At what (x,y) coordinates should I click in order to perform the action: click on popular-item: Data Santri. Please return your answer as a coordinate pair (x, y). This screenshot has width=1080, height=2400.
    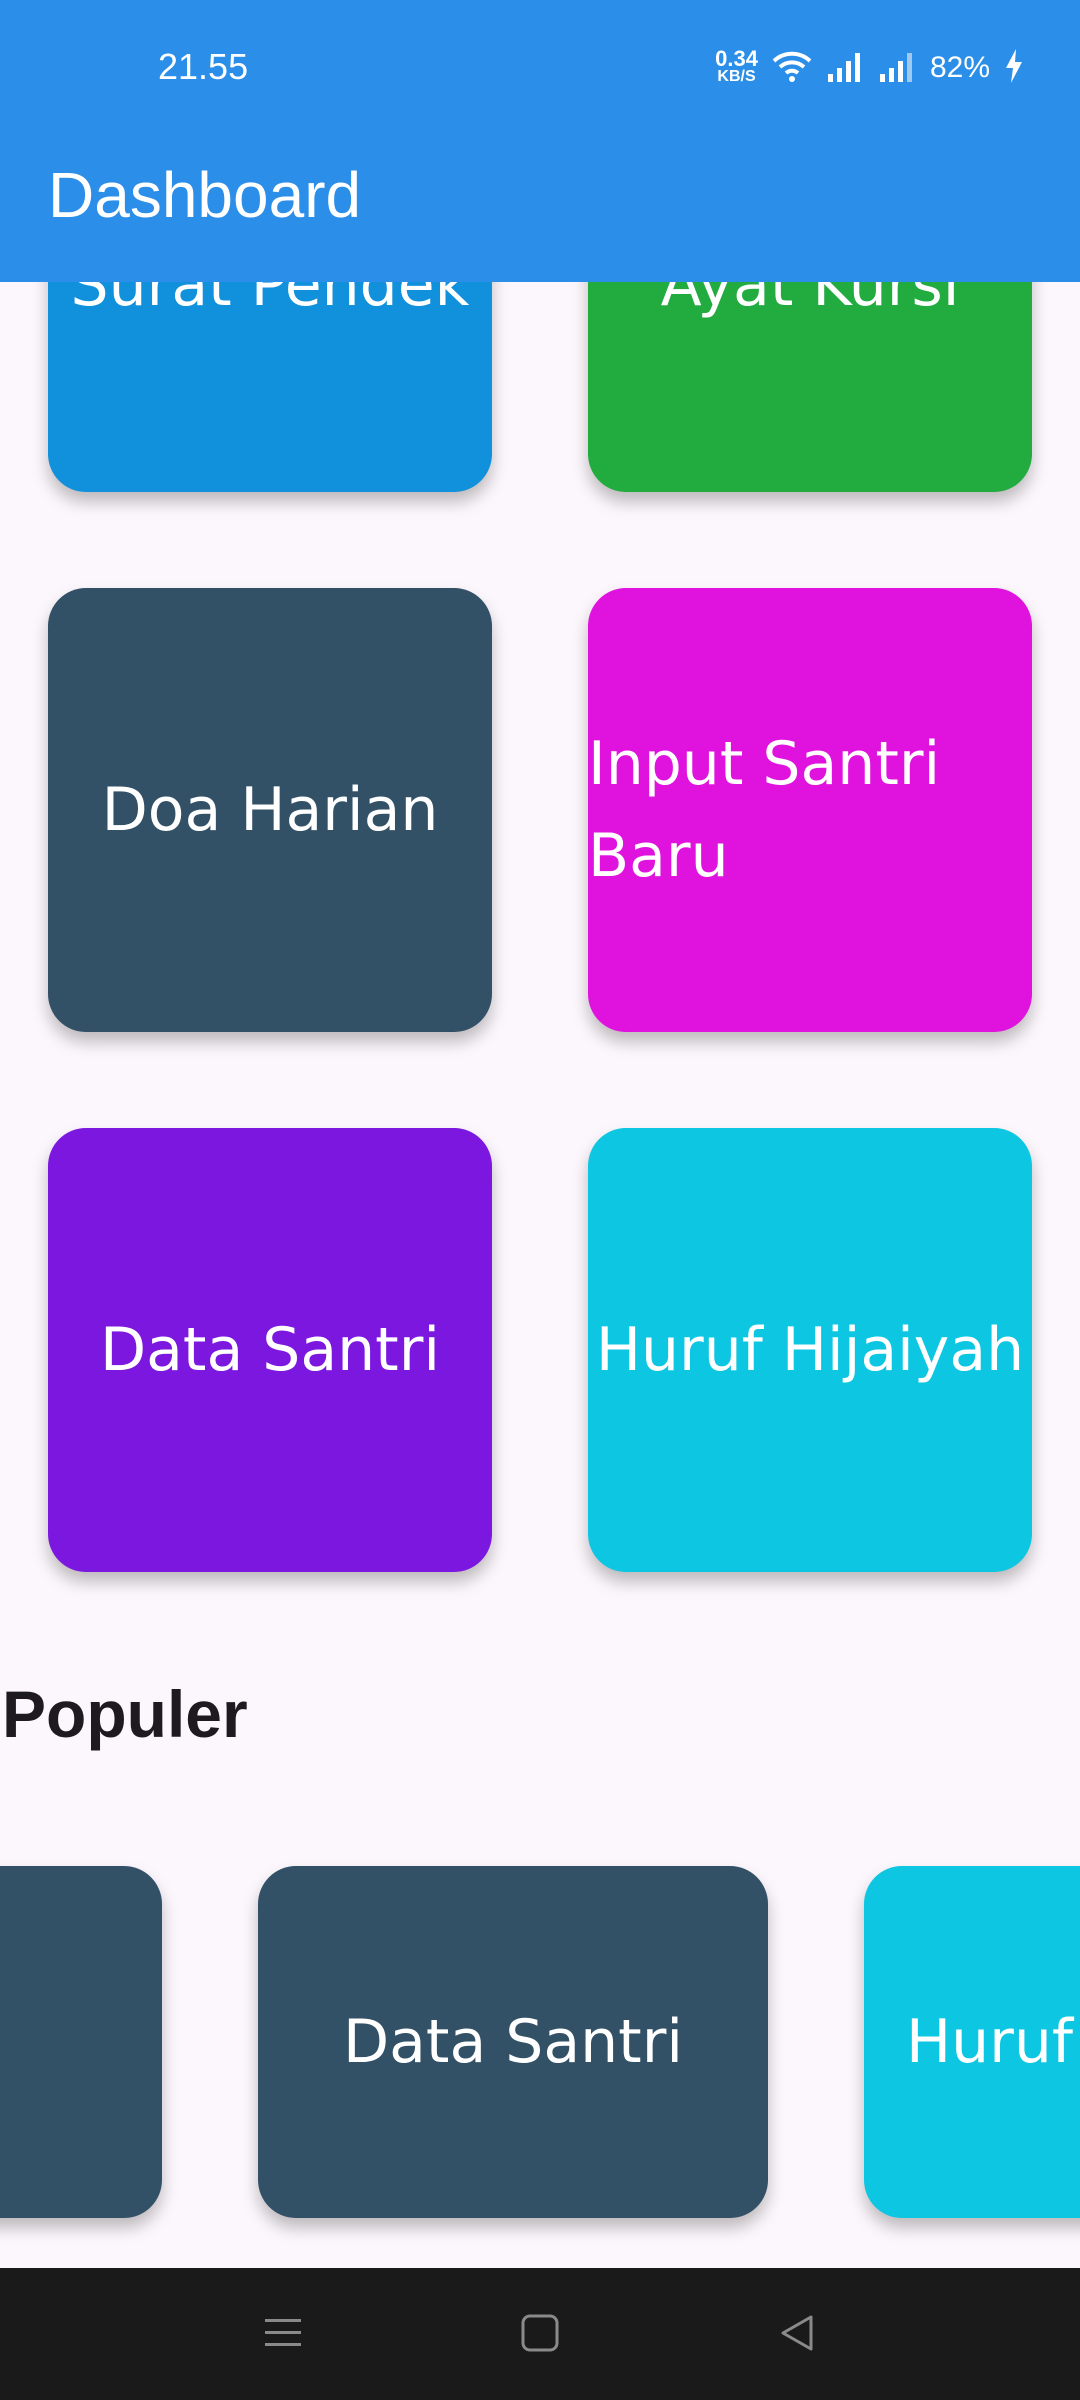
    Looking at the image, I should click on (513, 2042).